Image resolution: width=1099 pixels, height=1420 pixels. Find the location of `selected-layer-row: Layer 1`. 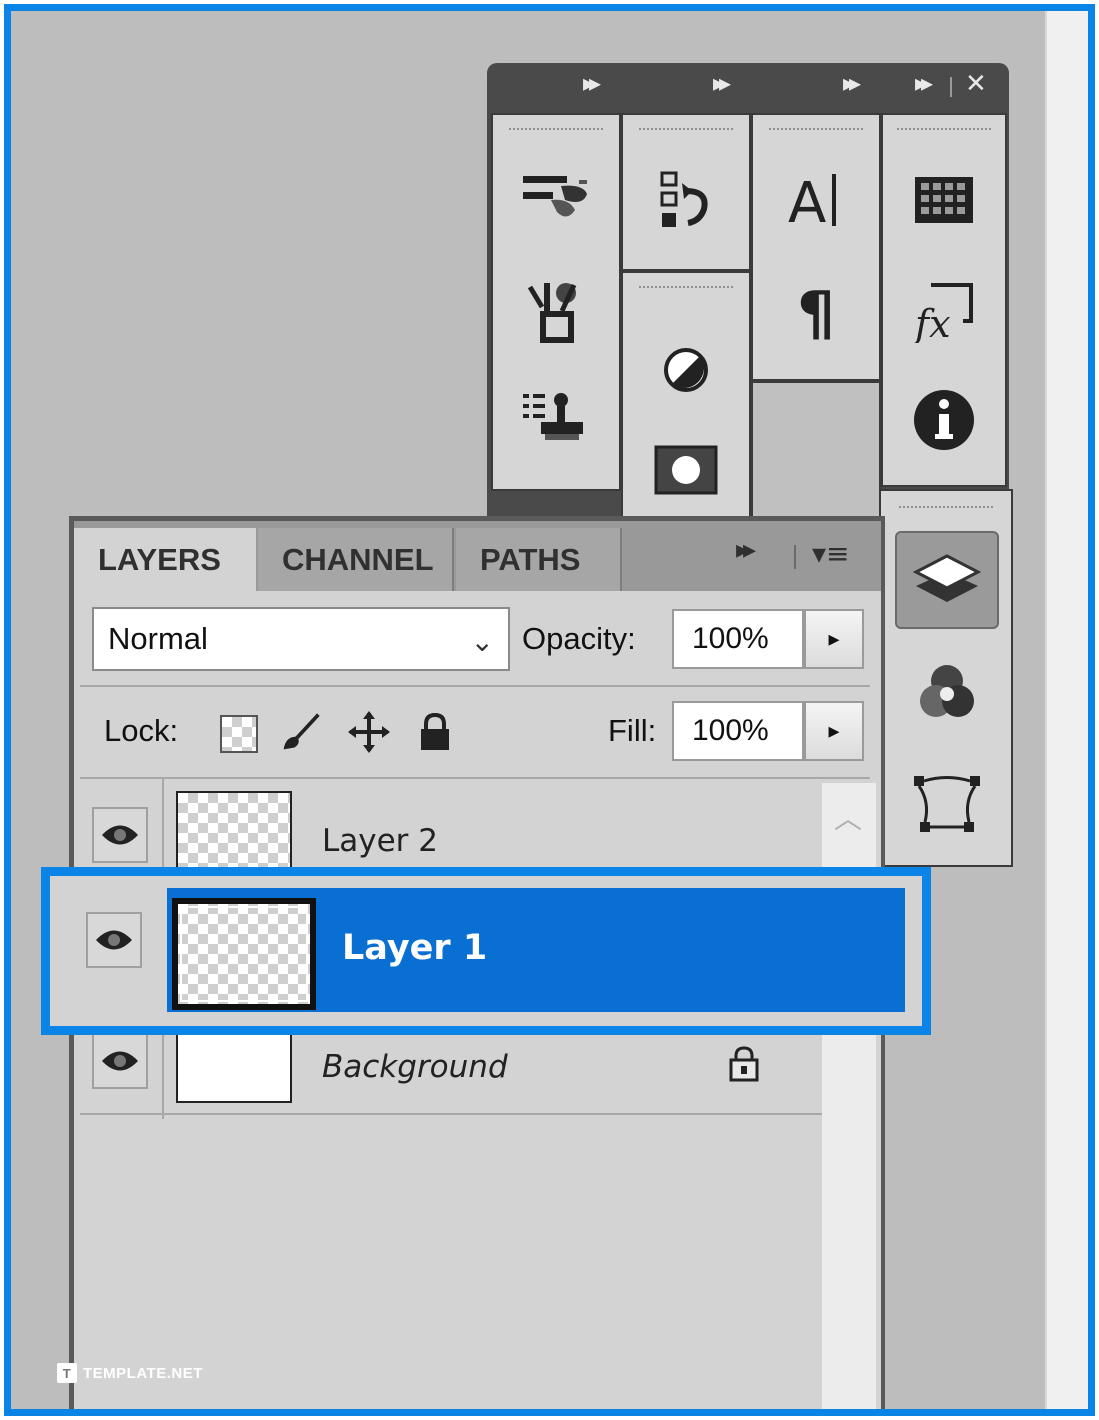

selected-layer-row: Layer 1 is located at coordinates (486, 951).